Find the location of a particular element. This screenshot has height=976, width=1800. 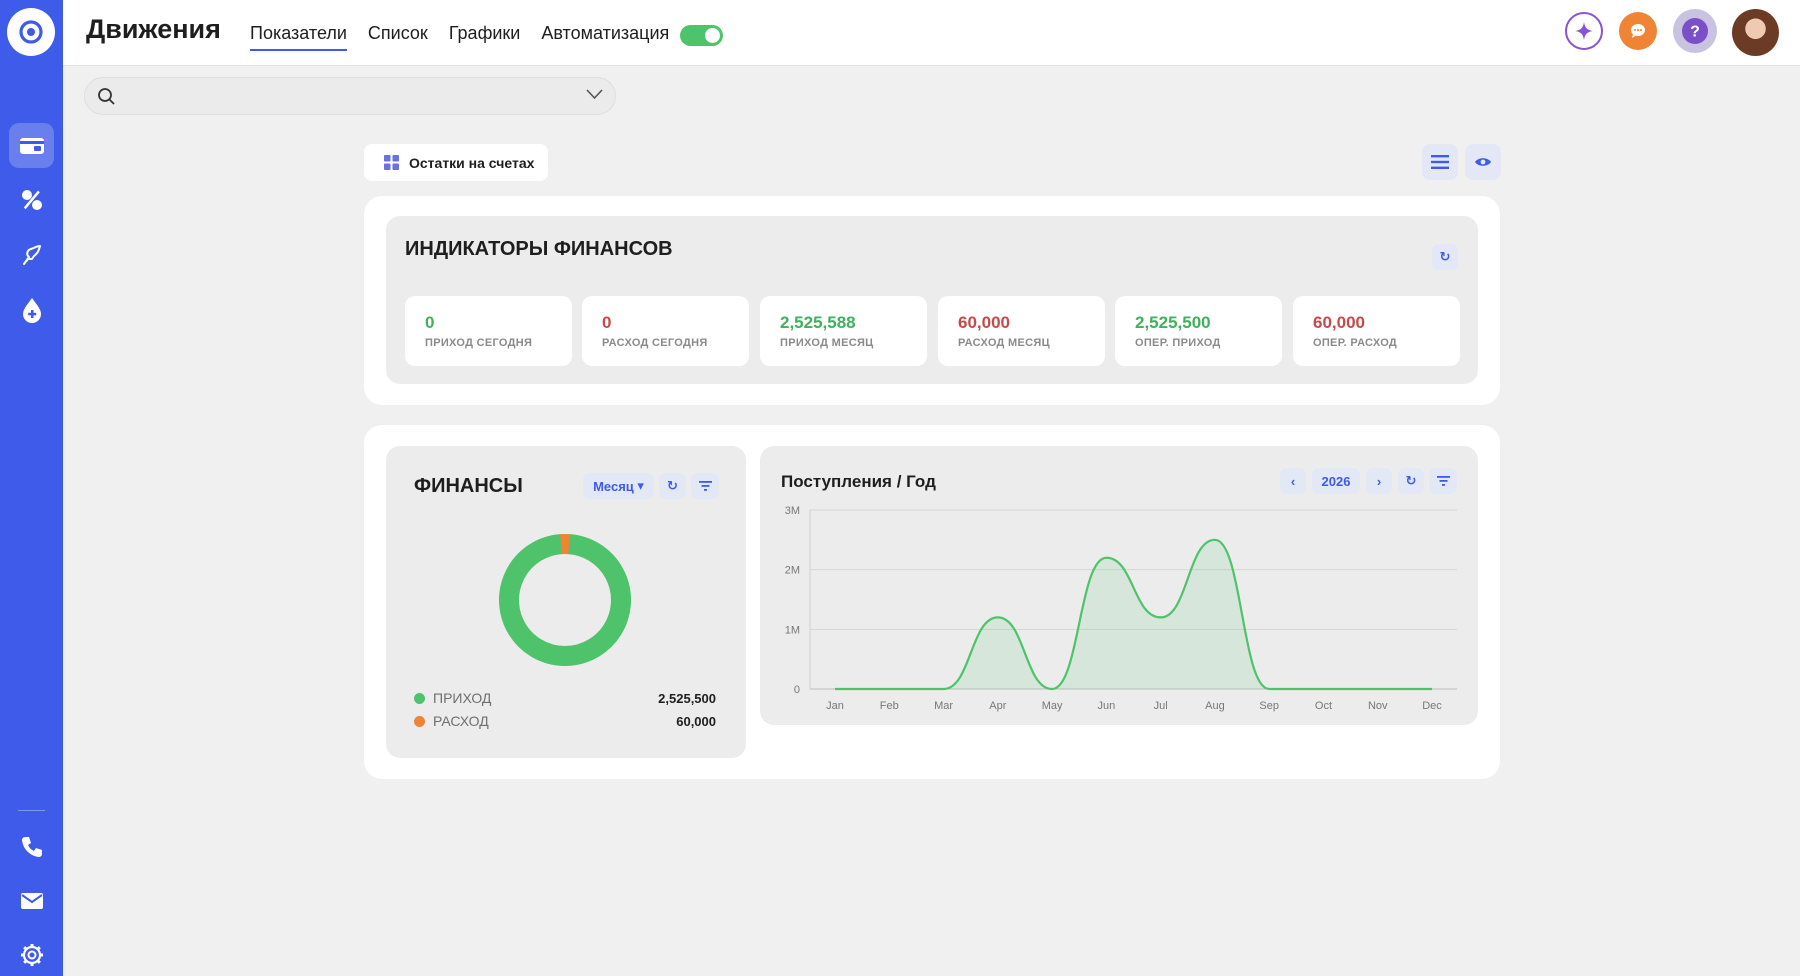

tab-list: Список is located at coordinates (398, 37).